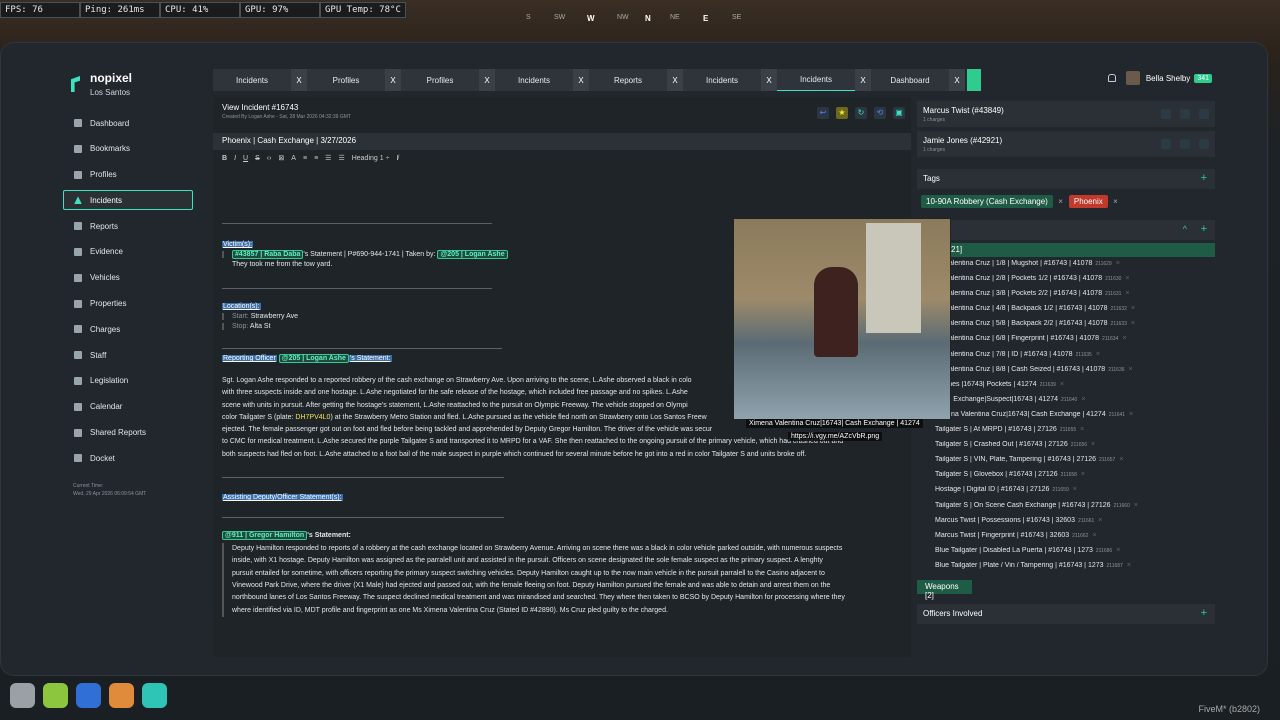 This screenshot has width=1280, height=720. I want to click on briefcase-icon, so click(121, 695).